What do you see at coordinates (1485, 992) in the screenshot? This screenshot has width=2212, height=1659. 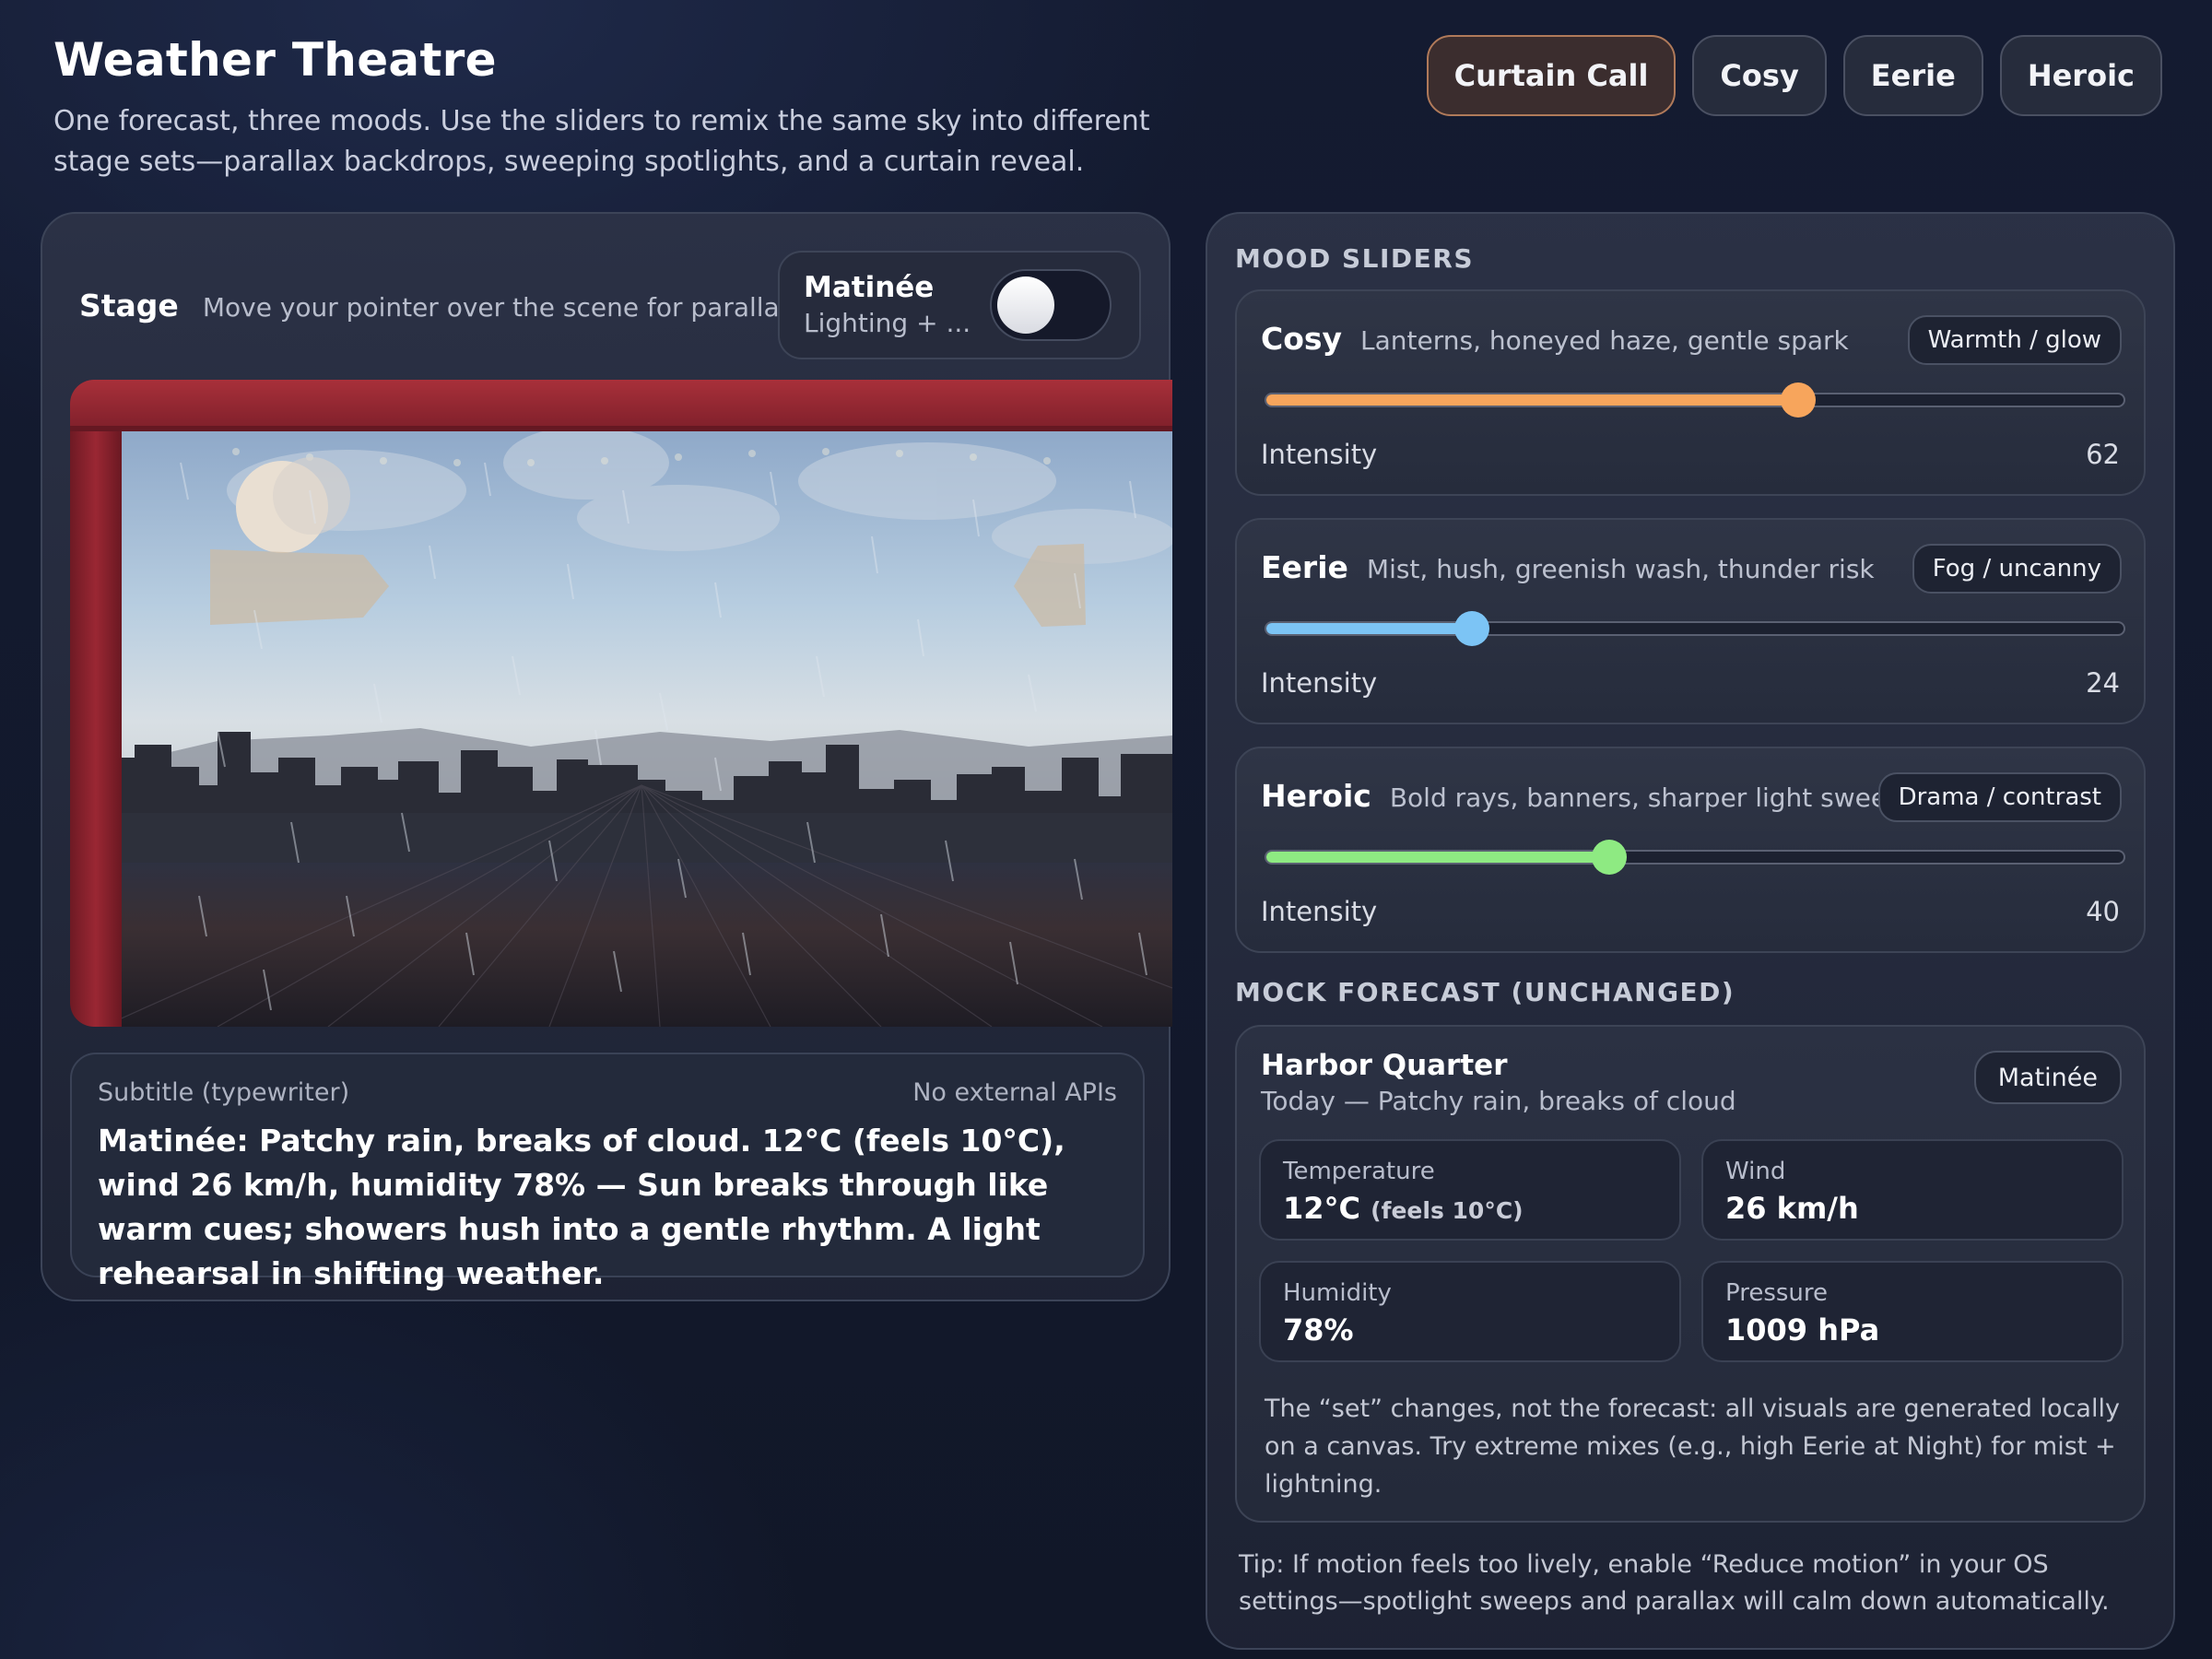 I see `forecast-heading: MOCK FORECAST (UNCHANGED)` at bounding box center [1485, 992].